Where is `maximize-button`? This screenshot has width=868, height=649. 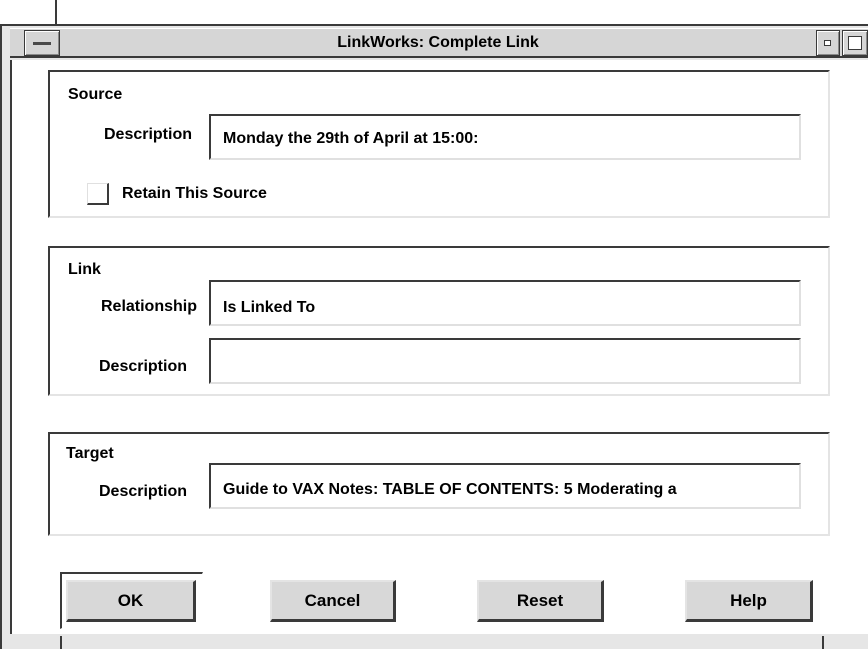 maximize-button is located at coordinates (855, 43).